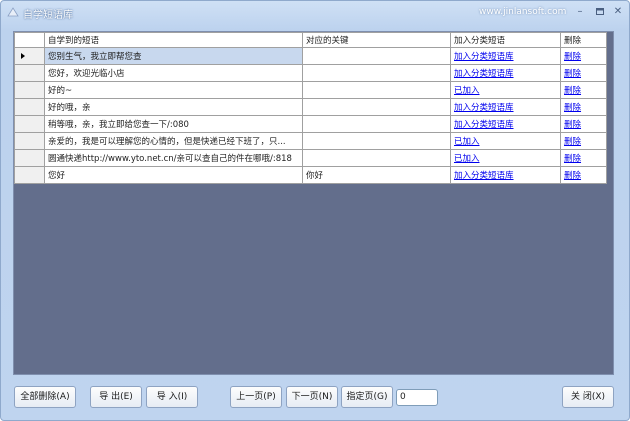 The width and height of the screenshot is (630, 421). I want to click on phrase-cell: 您好, so click(173, 175).